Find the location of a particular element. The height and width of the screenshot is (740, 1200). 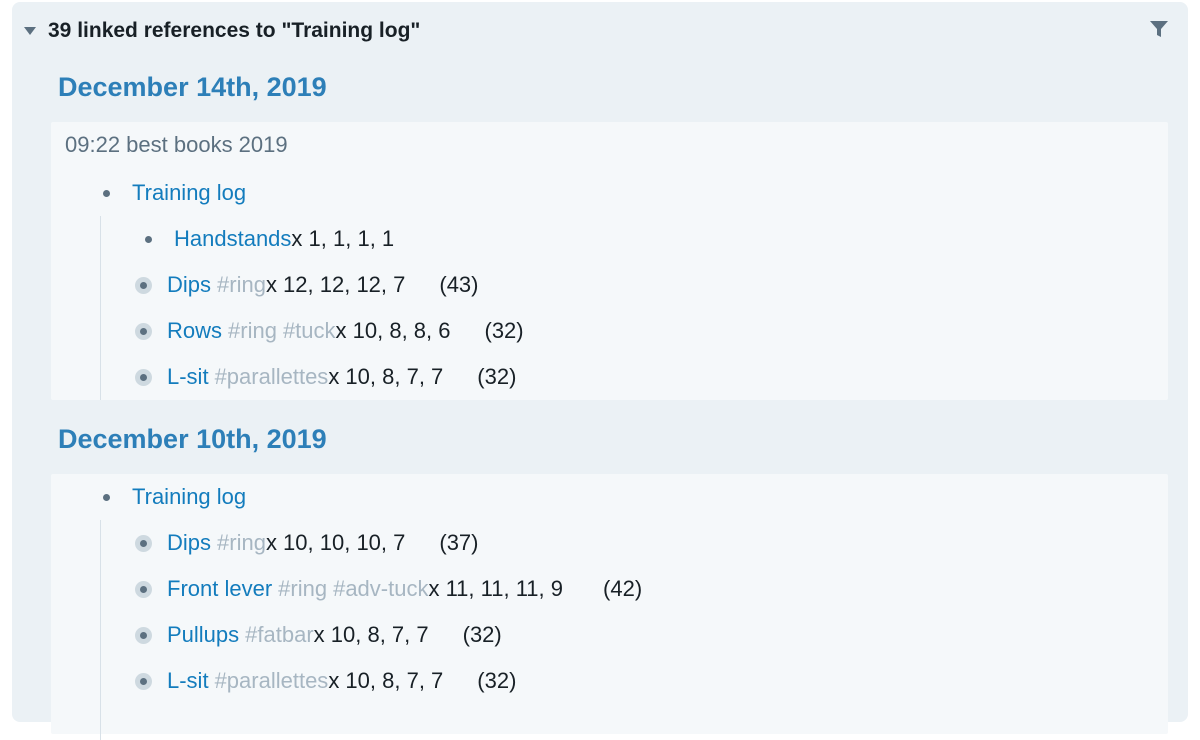

page-link: Rows is located at coordinates (194, 331).